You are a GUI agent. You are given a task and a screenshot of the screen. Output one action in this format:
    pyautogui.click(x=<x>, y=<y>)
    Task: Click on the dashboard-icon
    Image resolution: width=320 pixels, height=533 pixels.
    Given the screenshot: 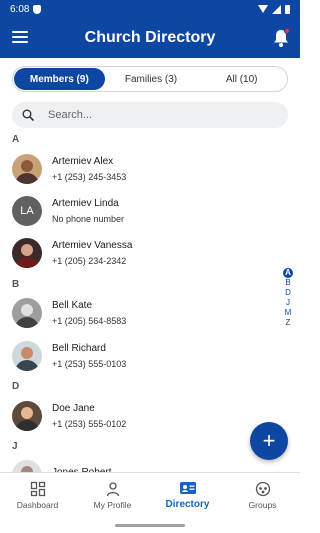 What is the action you would take?
    pyautogui.click(x=37, y=488)
    